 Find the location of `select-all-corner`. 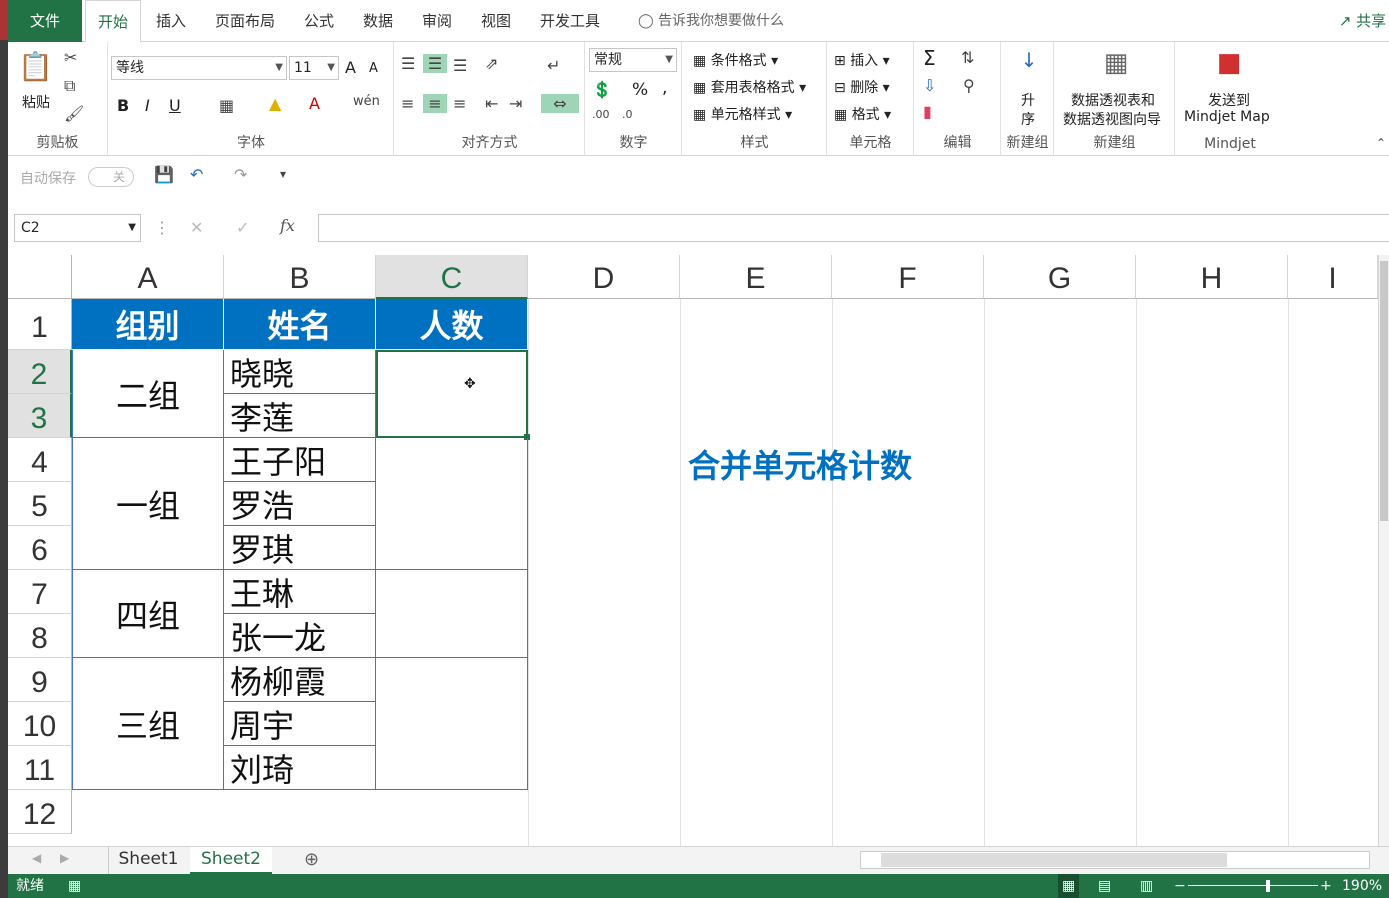

select-all-corner is located at coordinates (40, 277).